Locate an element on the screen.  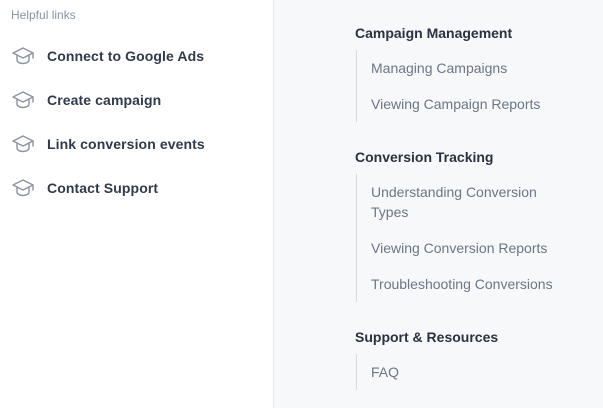
toc-section-support-resources: Support & Resources FAQ is located at coordinates (465, 357).